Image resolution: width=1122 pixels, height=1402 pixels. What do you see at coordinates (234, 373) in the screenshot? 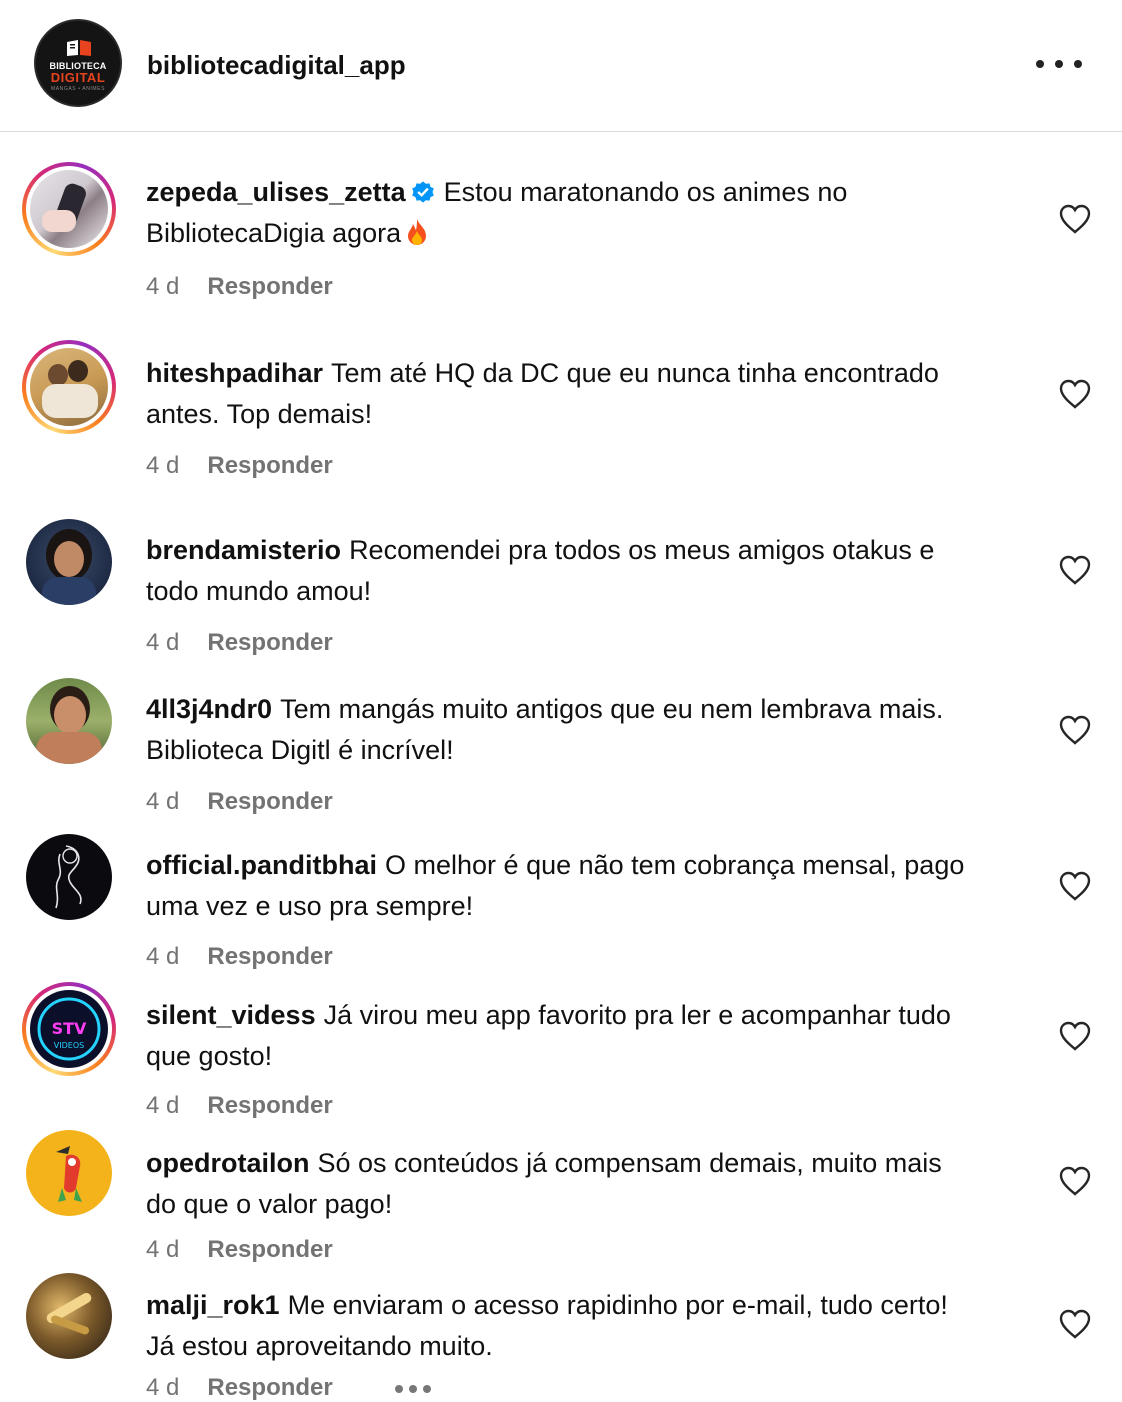
I see `comment-username: hiteshpadihar` at bounding box center [234, 373].